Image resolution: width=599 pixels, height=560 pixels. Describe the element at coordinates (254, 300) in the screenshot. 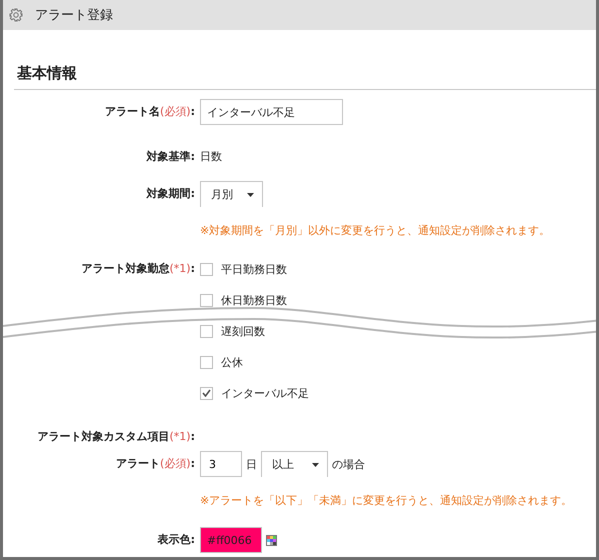

I see `checkbox-label: 休日勤務日数` at that location.